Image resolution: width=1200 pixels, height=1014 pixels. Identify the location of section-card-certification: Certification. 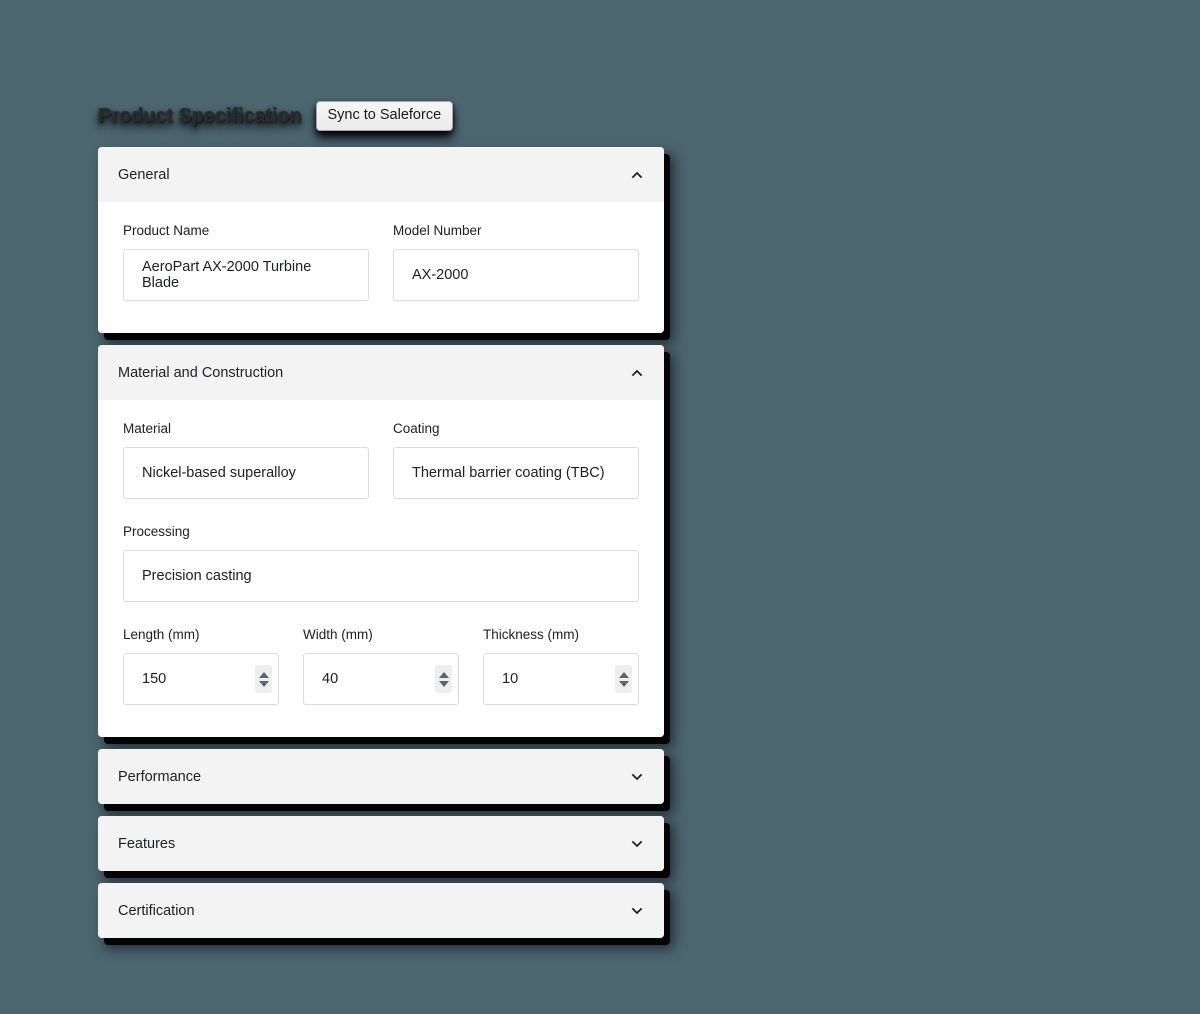
(381, 910).